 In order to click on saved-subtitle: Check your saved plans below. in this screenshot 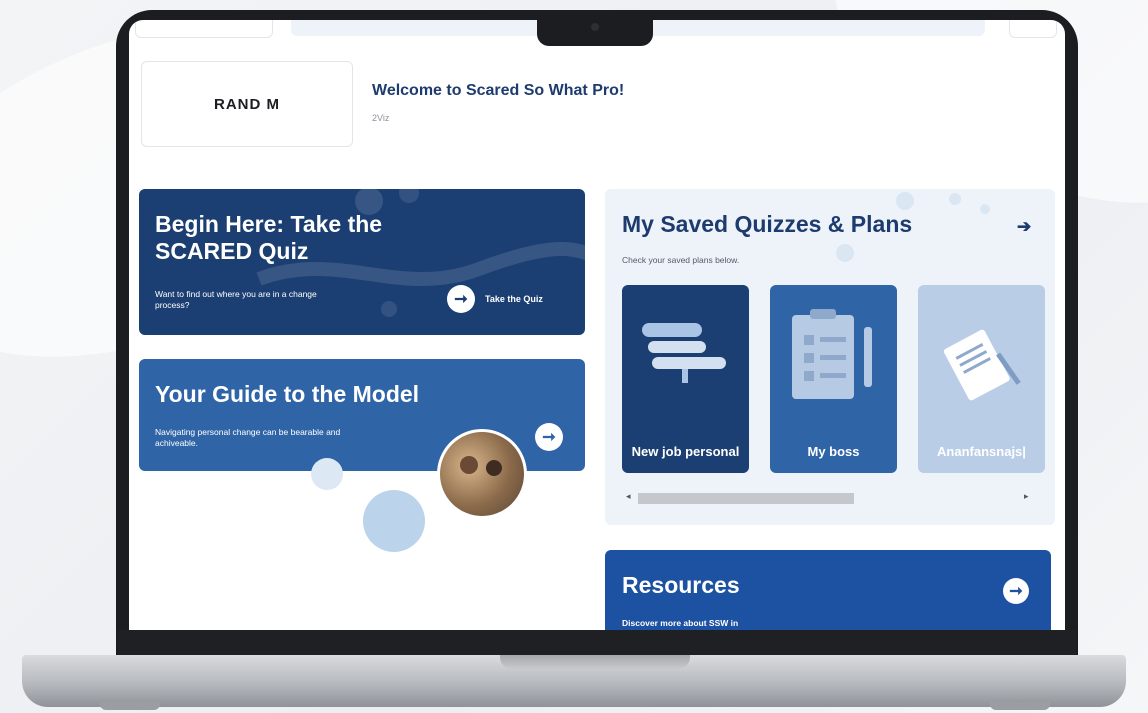, I will do `click(681, 260)`.